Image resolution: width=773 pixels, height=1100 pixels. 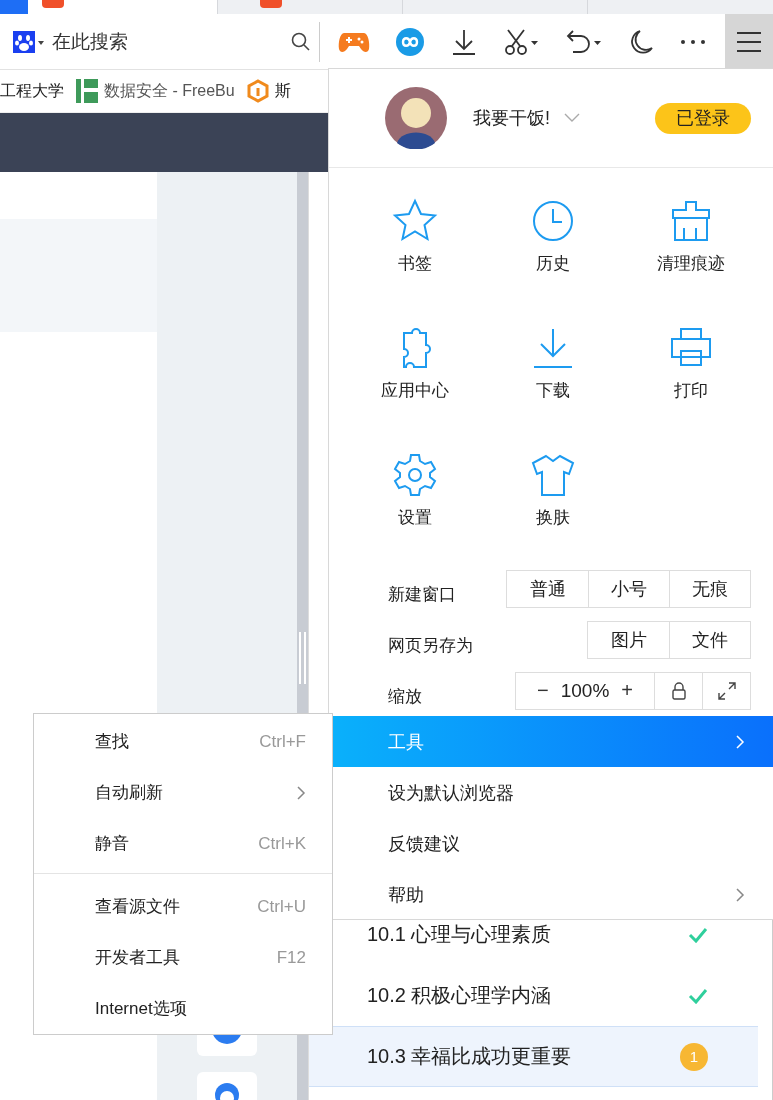 I want to click on menu-item: 设为默认浏览器, so click(x=551, y=792).